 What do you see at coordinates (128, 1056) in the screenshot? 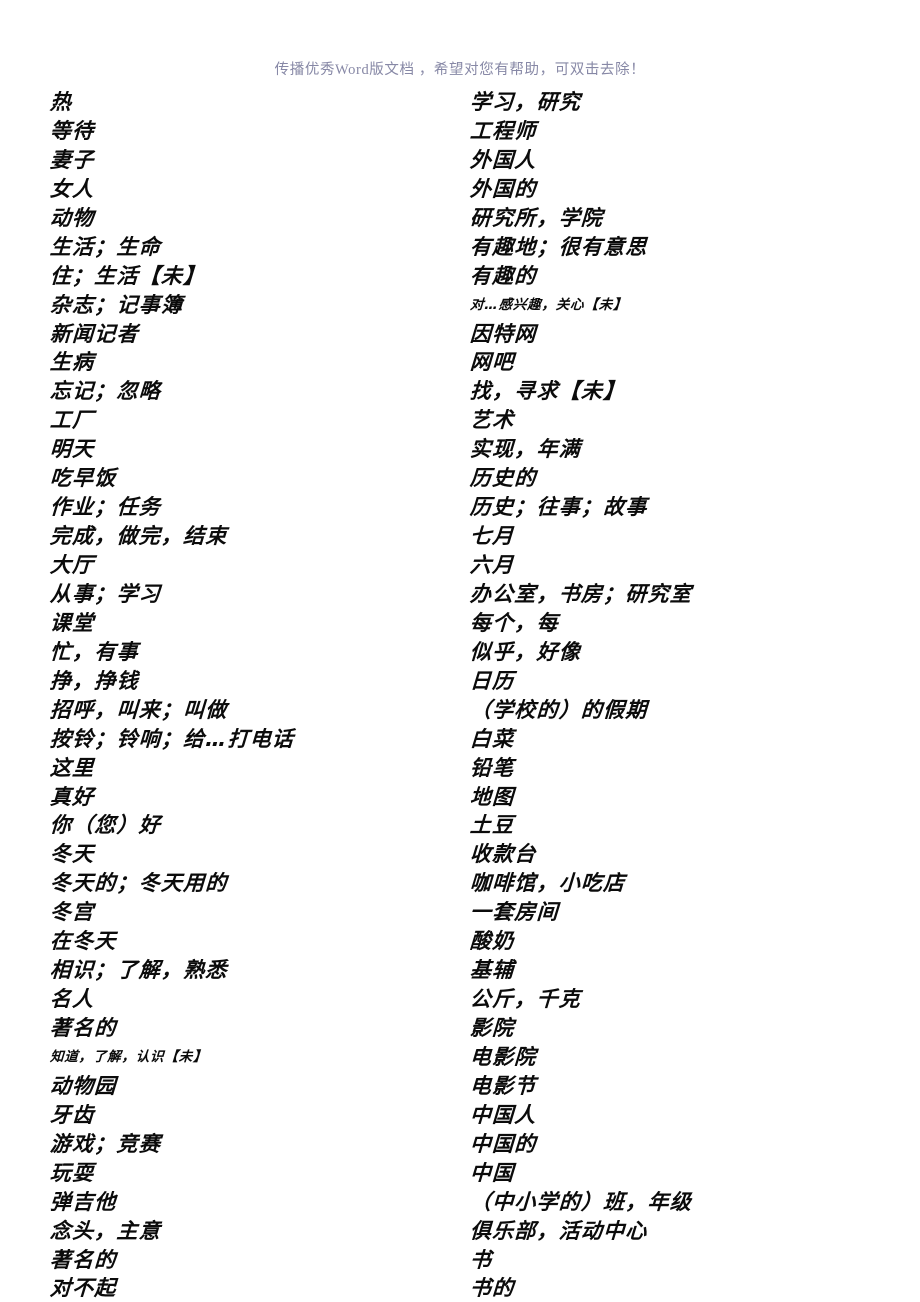
I see `word-list-entry: 知道，了解，认识【未】` at bounding box center [128, 1056].